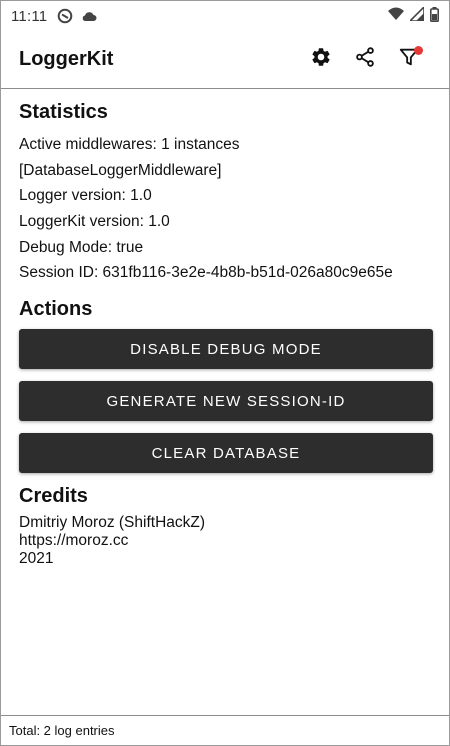 Image resolution: width=450 pixels, height=746 pixels. What do you see at coordinates (29, 16) in the screenshot?
I see `status-time: 11:11` at bounding box center [29, 16].